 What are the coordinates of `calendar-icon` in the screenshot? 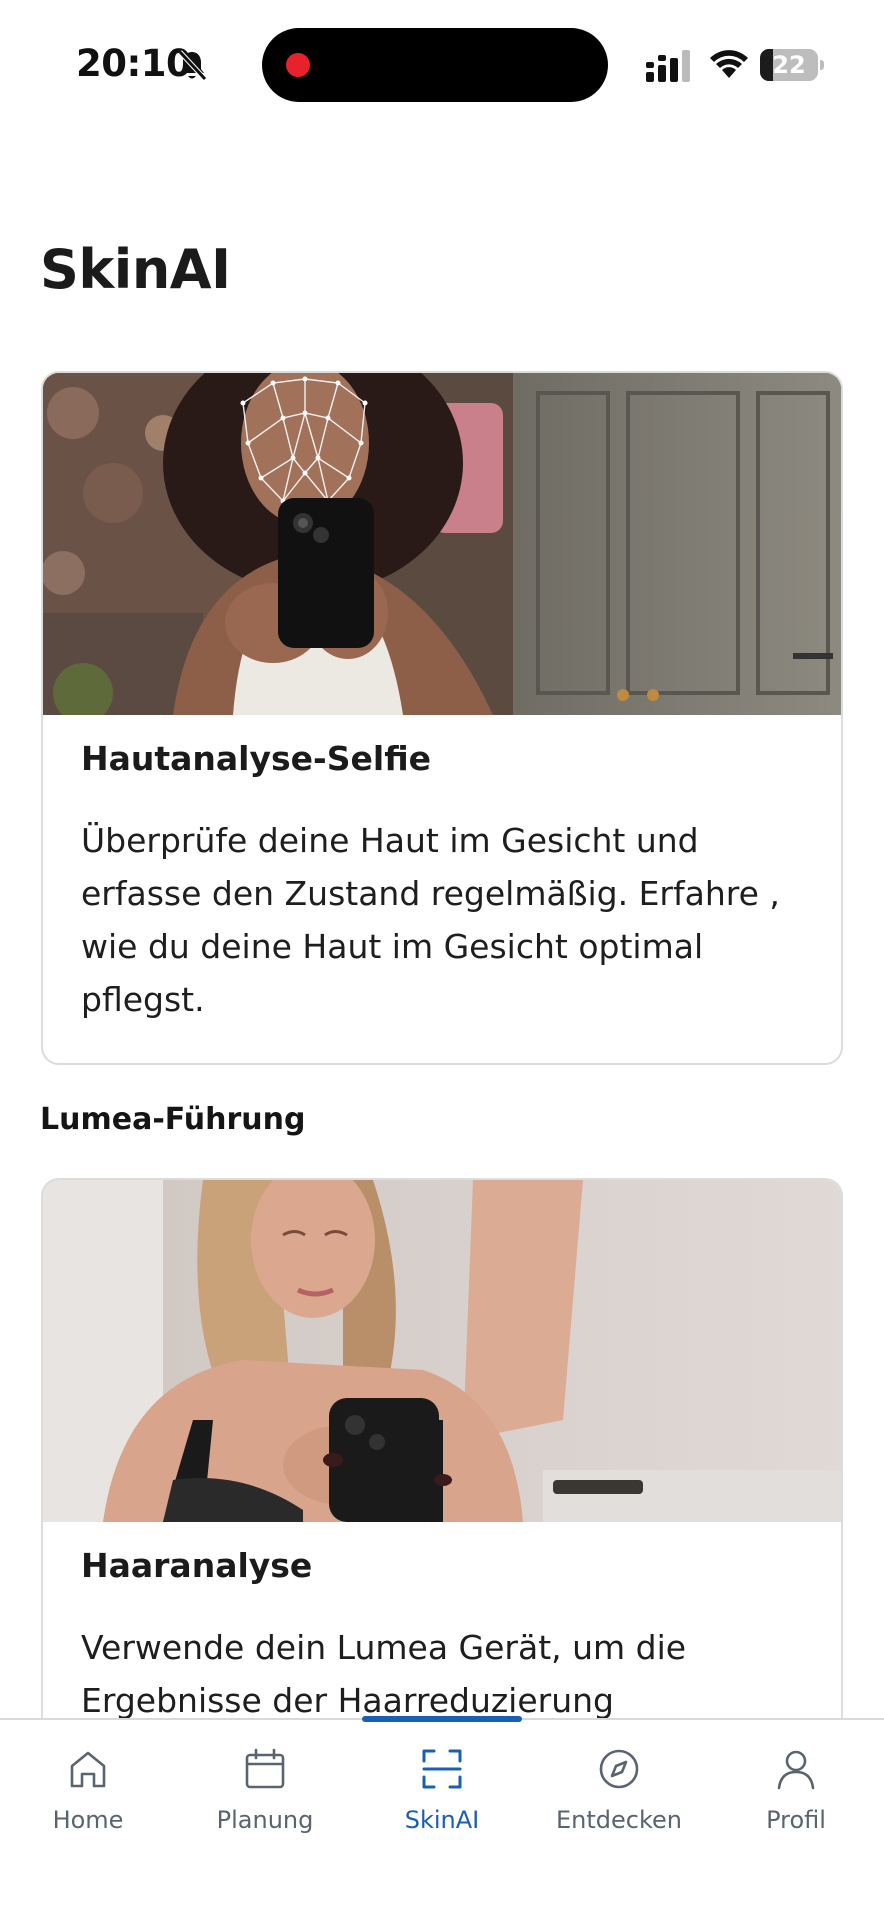 It's located at (265, 1768).